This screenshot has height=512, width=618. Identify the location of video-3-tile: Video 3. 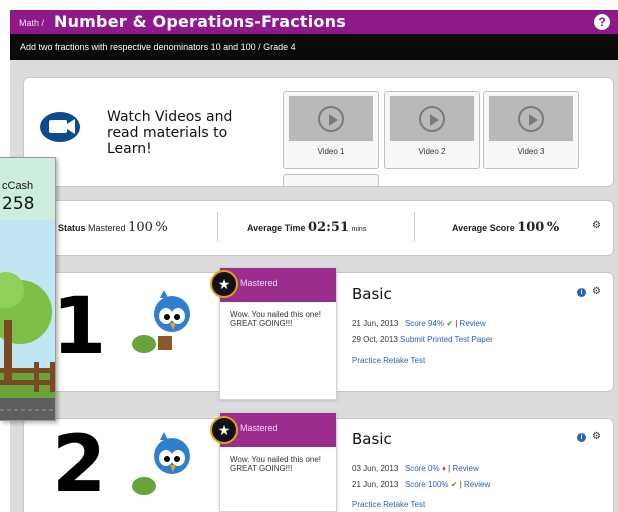
(531, 130).